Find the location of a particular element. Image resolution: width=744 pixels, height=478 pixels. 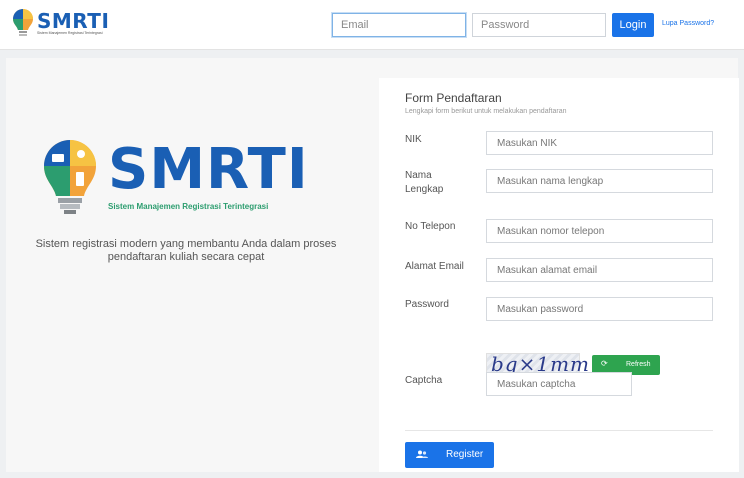

header-brand: SMRTI is located at coordinates (73, 20).